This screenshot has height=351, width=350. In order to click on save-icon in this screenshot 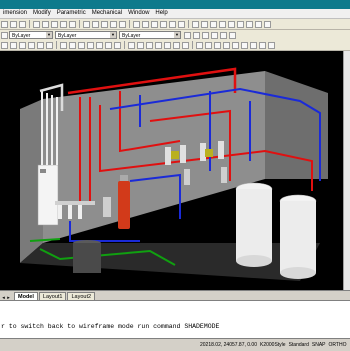, I will do `click(22, 24)`.